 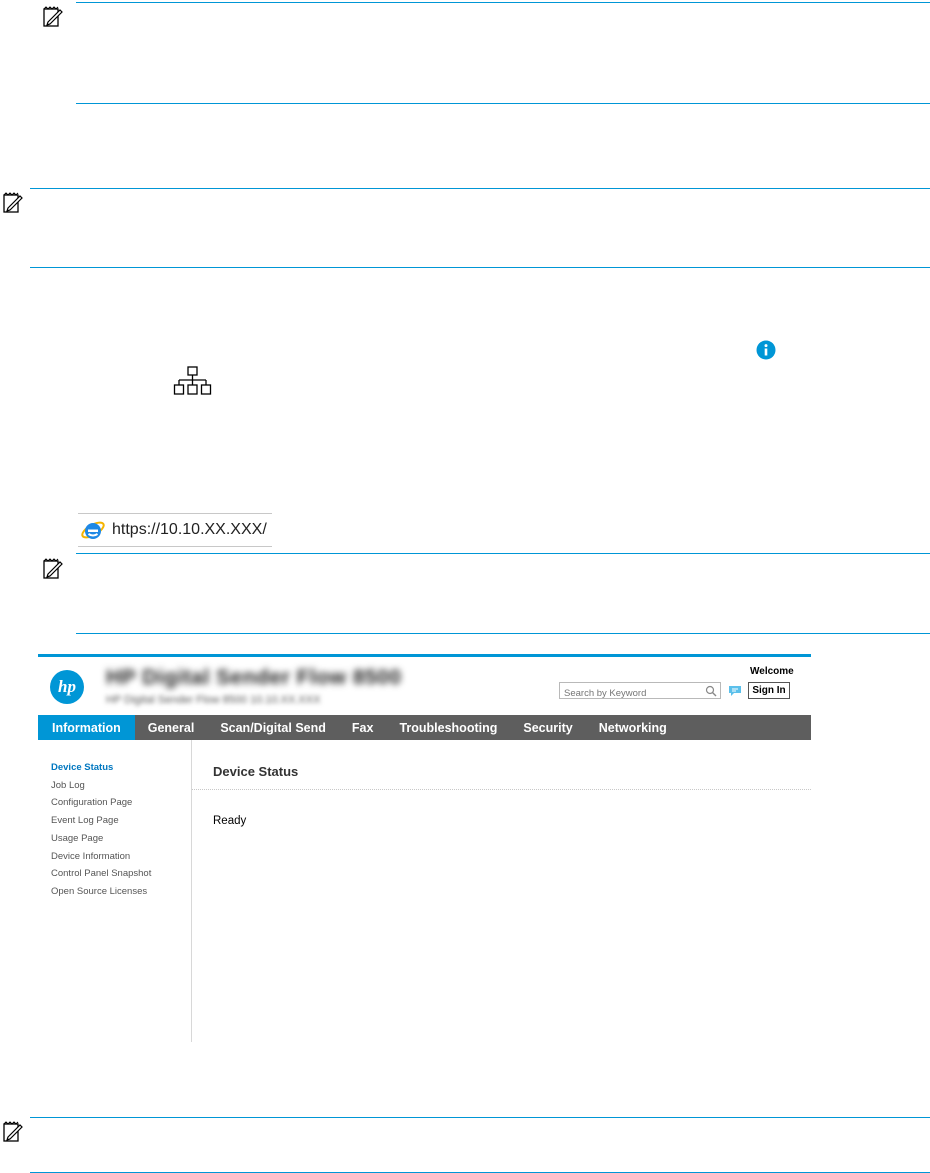 What do you see at coordinates (230, 821) in the screenshot?
I see `status-text: Ready` at bounding box center [230, 821].